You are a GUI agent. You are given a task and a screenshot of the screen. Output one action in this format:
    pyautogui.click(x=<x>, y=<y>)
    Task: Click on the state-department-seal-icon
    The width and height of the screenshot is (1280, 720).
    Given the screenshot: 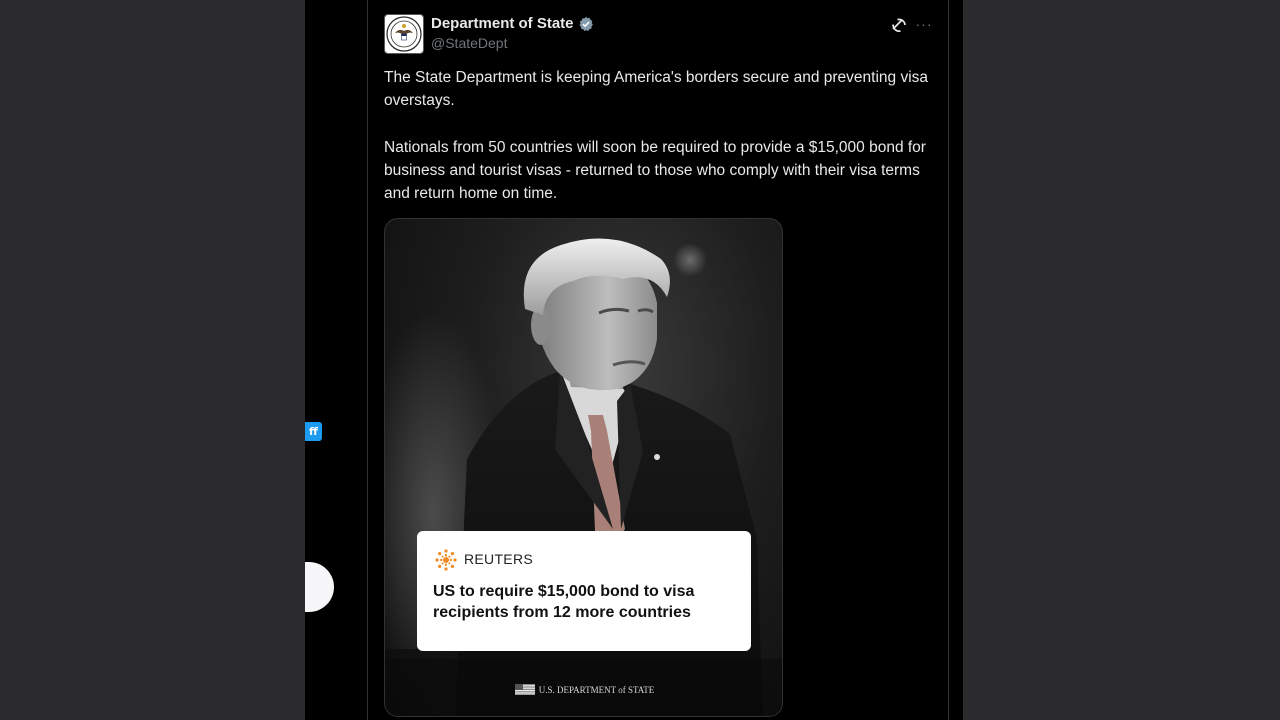 What is the action you would take?
    pyautogui.click(x=404, y=34)
    